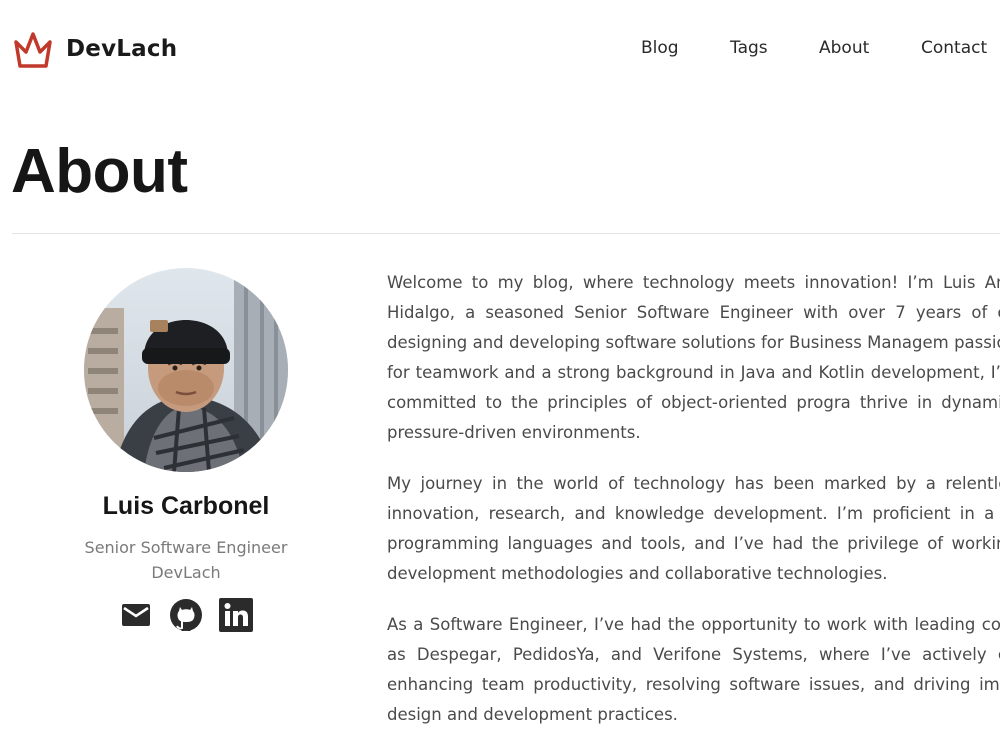 The height and width of the screenshot is (750, 1000). What do you see at coordinates (749, 48) in the screenshot?
I see `nav-link-tags: Tags` at bounding box center [749, 48].